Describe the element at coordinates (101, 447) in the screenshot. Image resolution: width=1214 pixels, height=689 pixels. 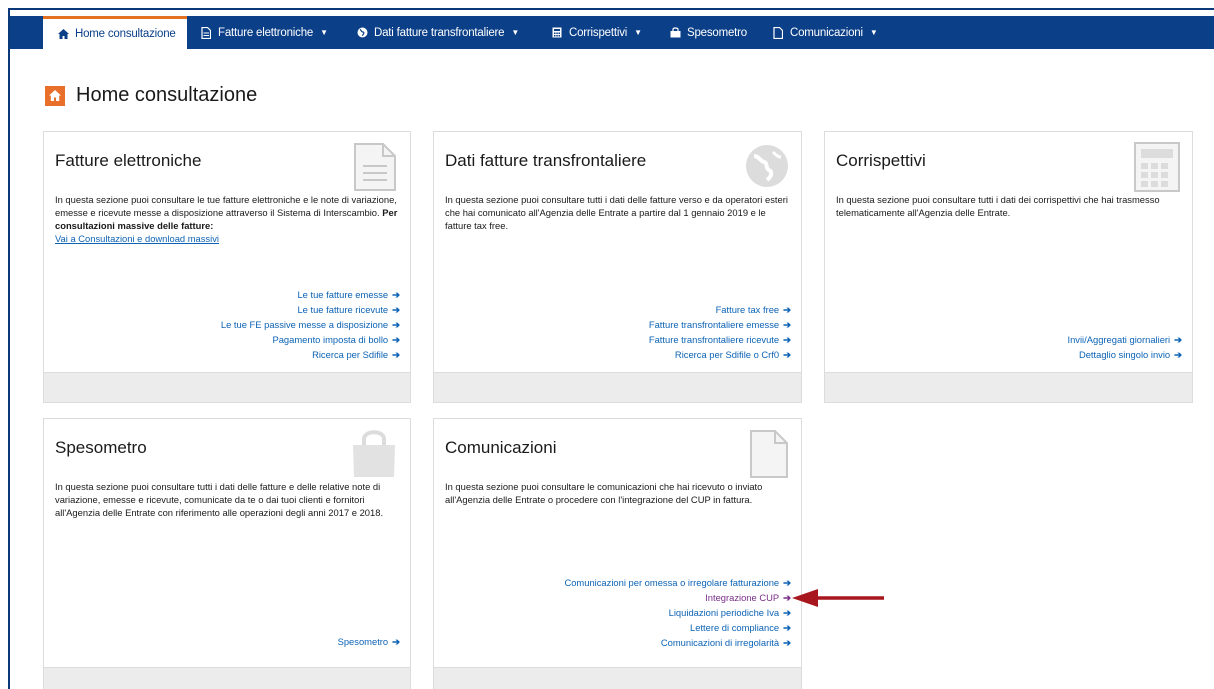
I see `card-title: Spesometro` at that location.